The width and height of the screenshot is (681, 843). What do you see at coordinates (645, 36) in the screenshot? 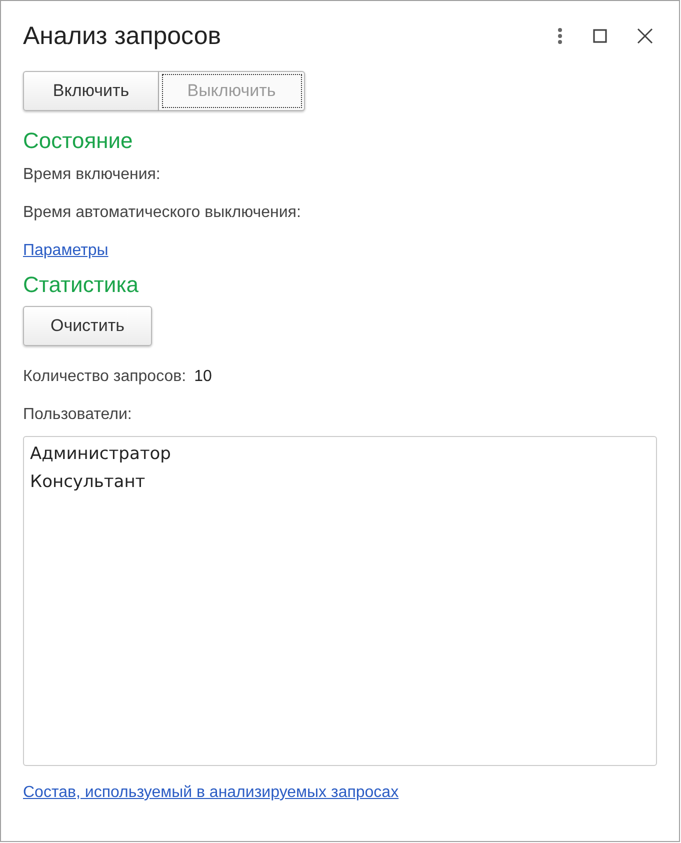
I see `close-icon` at bounding box center [645, 36].